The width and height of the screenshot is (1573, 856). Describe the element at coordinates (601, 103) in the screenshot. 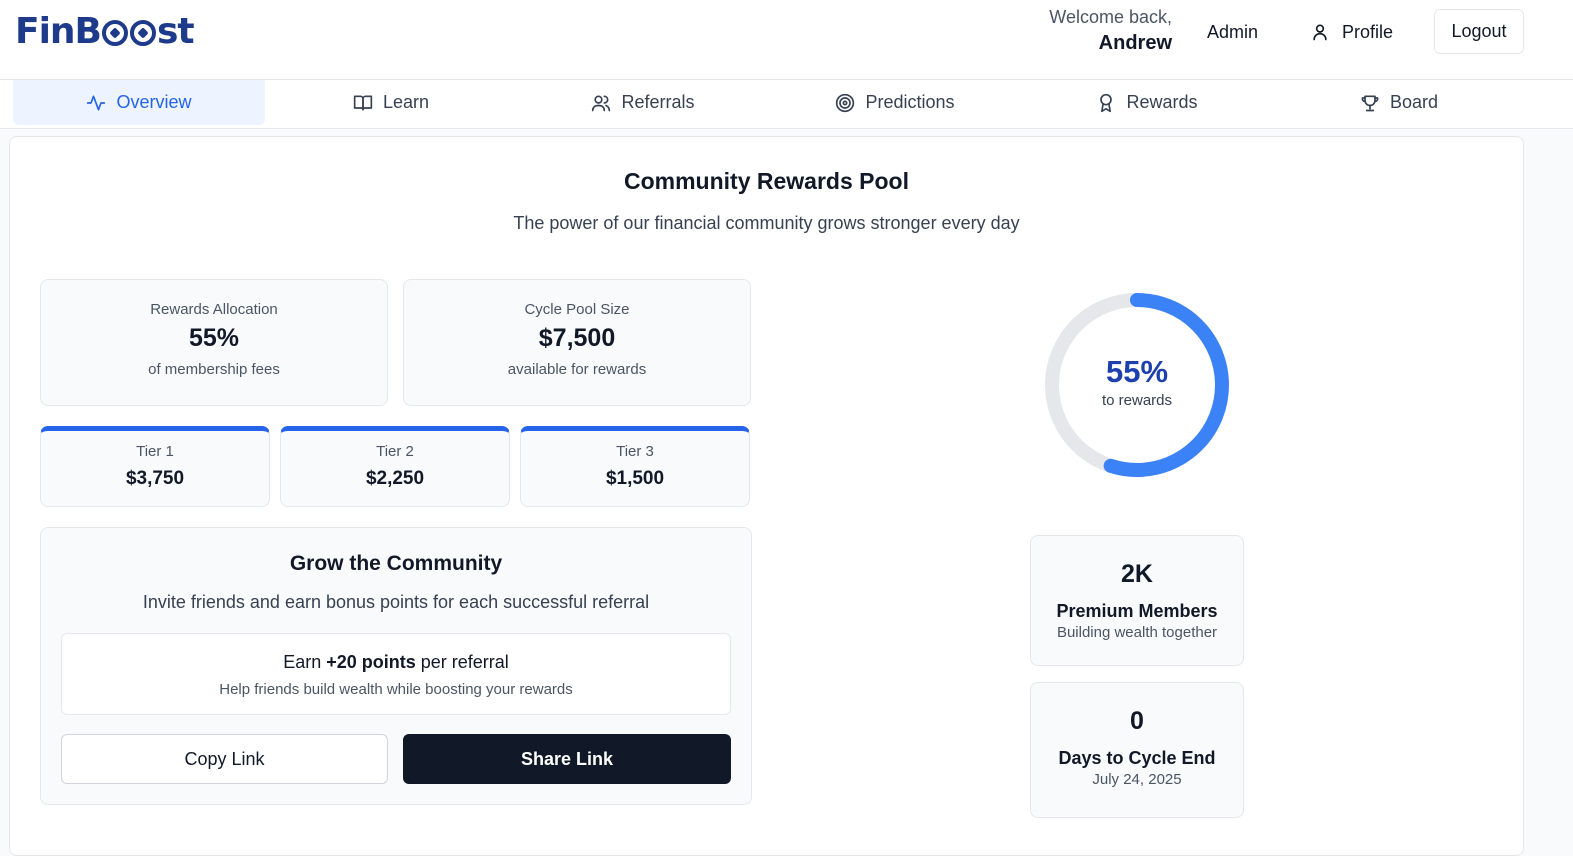

I see `users-icon` at that location.